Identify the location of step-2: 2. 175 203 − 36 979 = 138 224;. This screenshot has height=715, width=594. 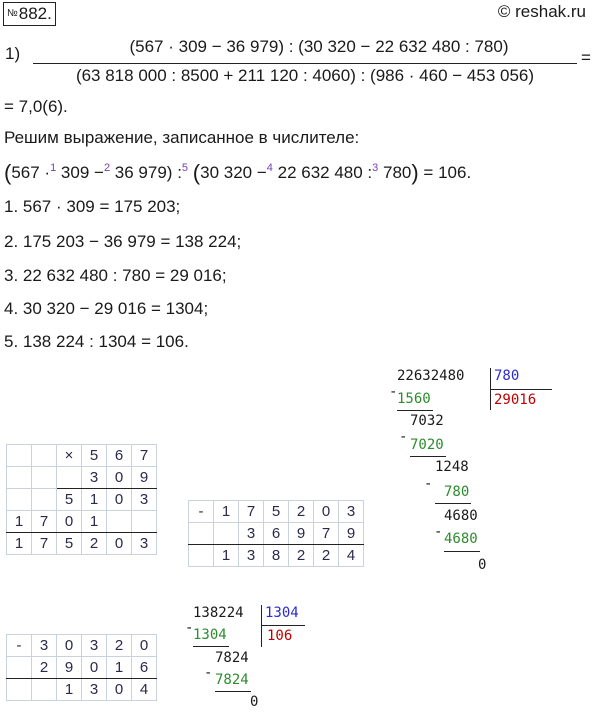
(123, 241).